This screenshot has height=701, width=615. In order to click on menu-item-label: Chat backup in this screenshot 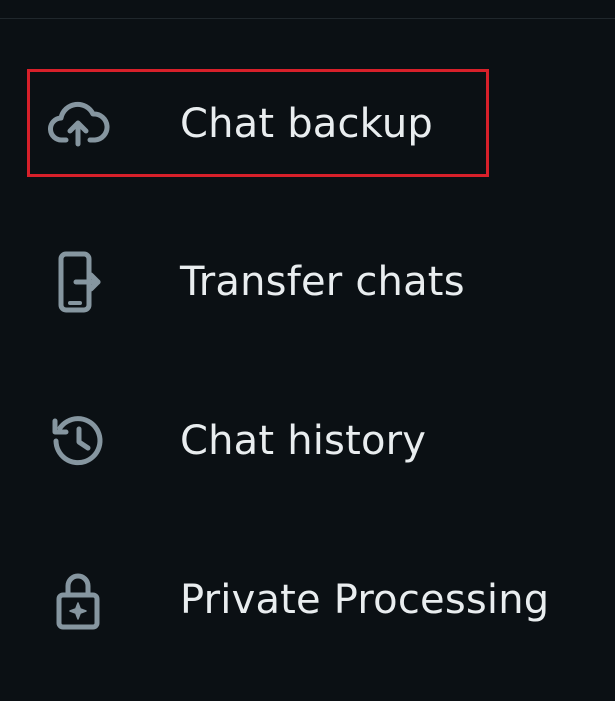, I will do `click(306, 124)`.